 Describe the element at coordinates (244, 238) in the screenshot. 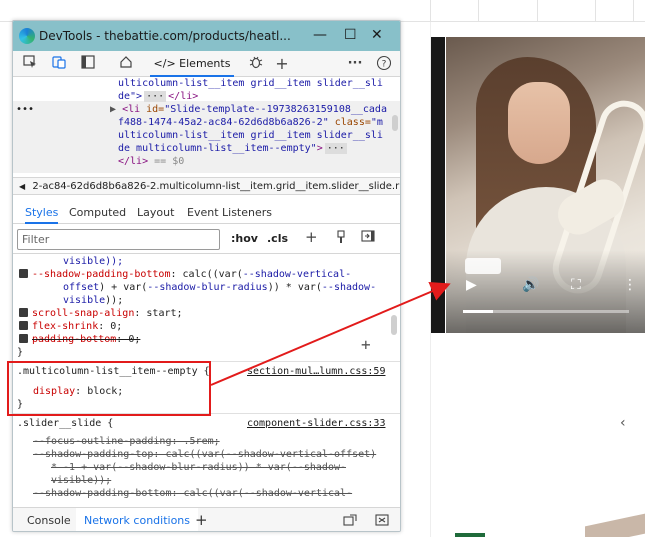

I see `hover-state-button: :hov` at that location.